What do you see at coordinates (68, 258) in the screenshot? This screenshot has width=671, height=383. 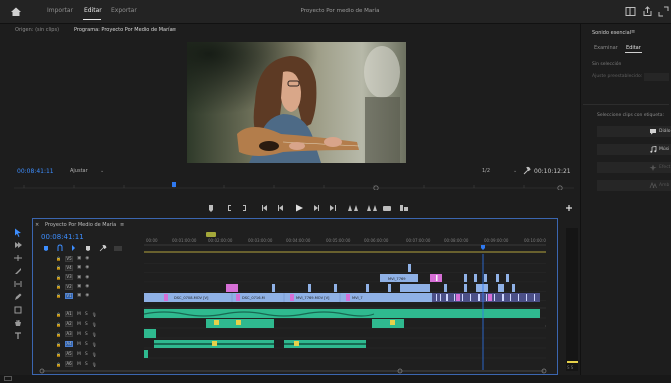 I see `track-target-v5: V5` at bounding box center [68, 258].